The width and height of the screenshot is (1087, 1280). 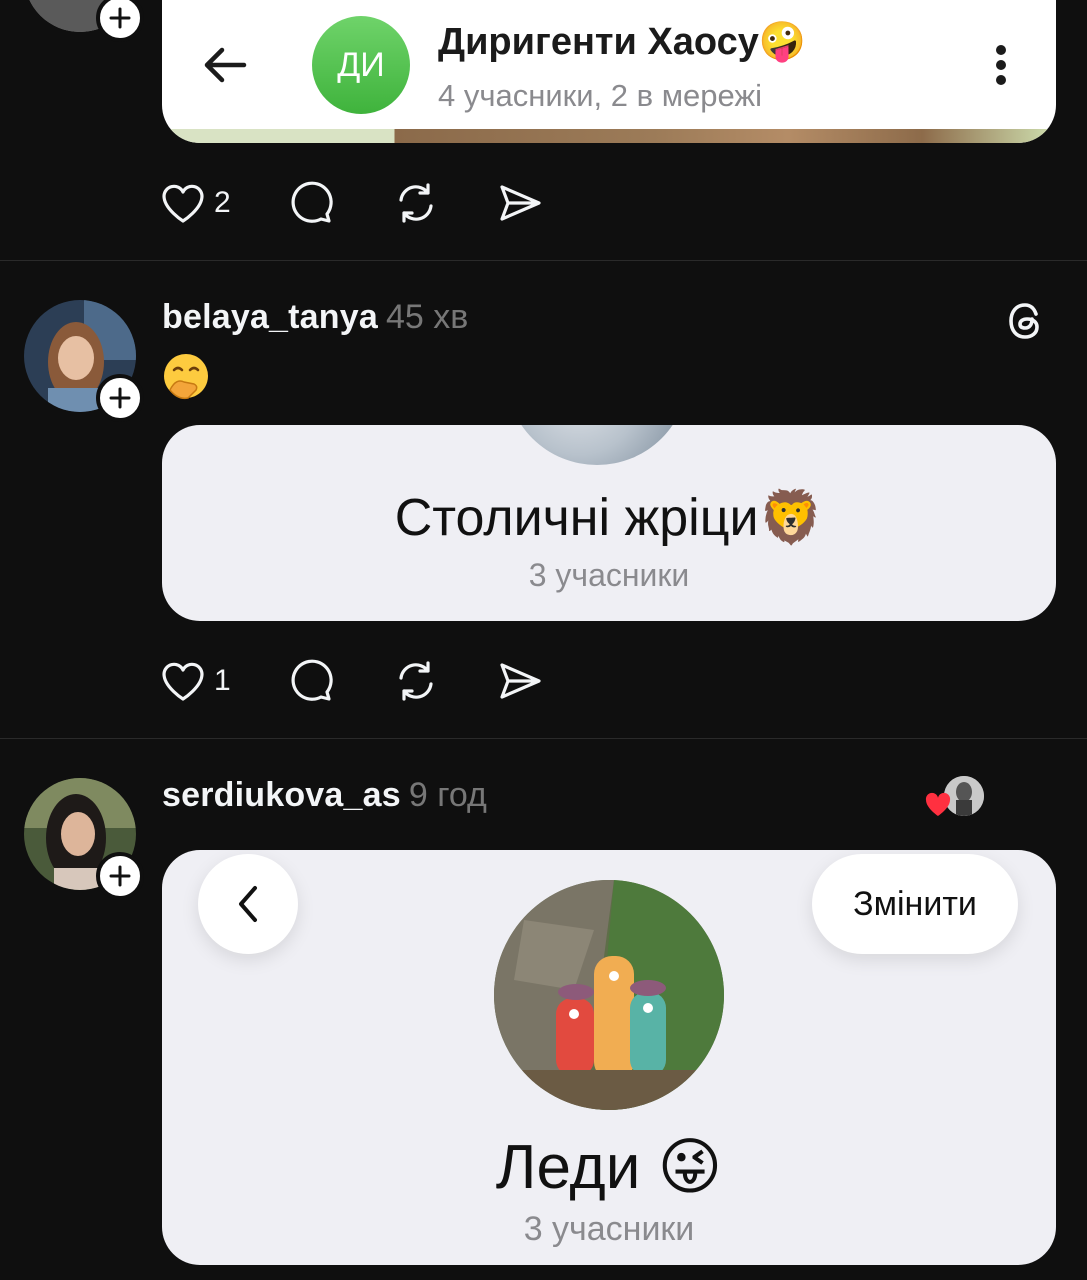 I want to click on post-header: serdiukova_as 9 год, so click(x=324, y=795).